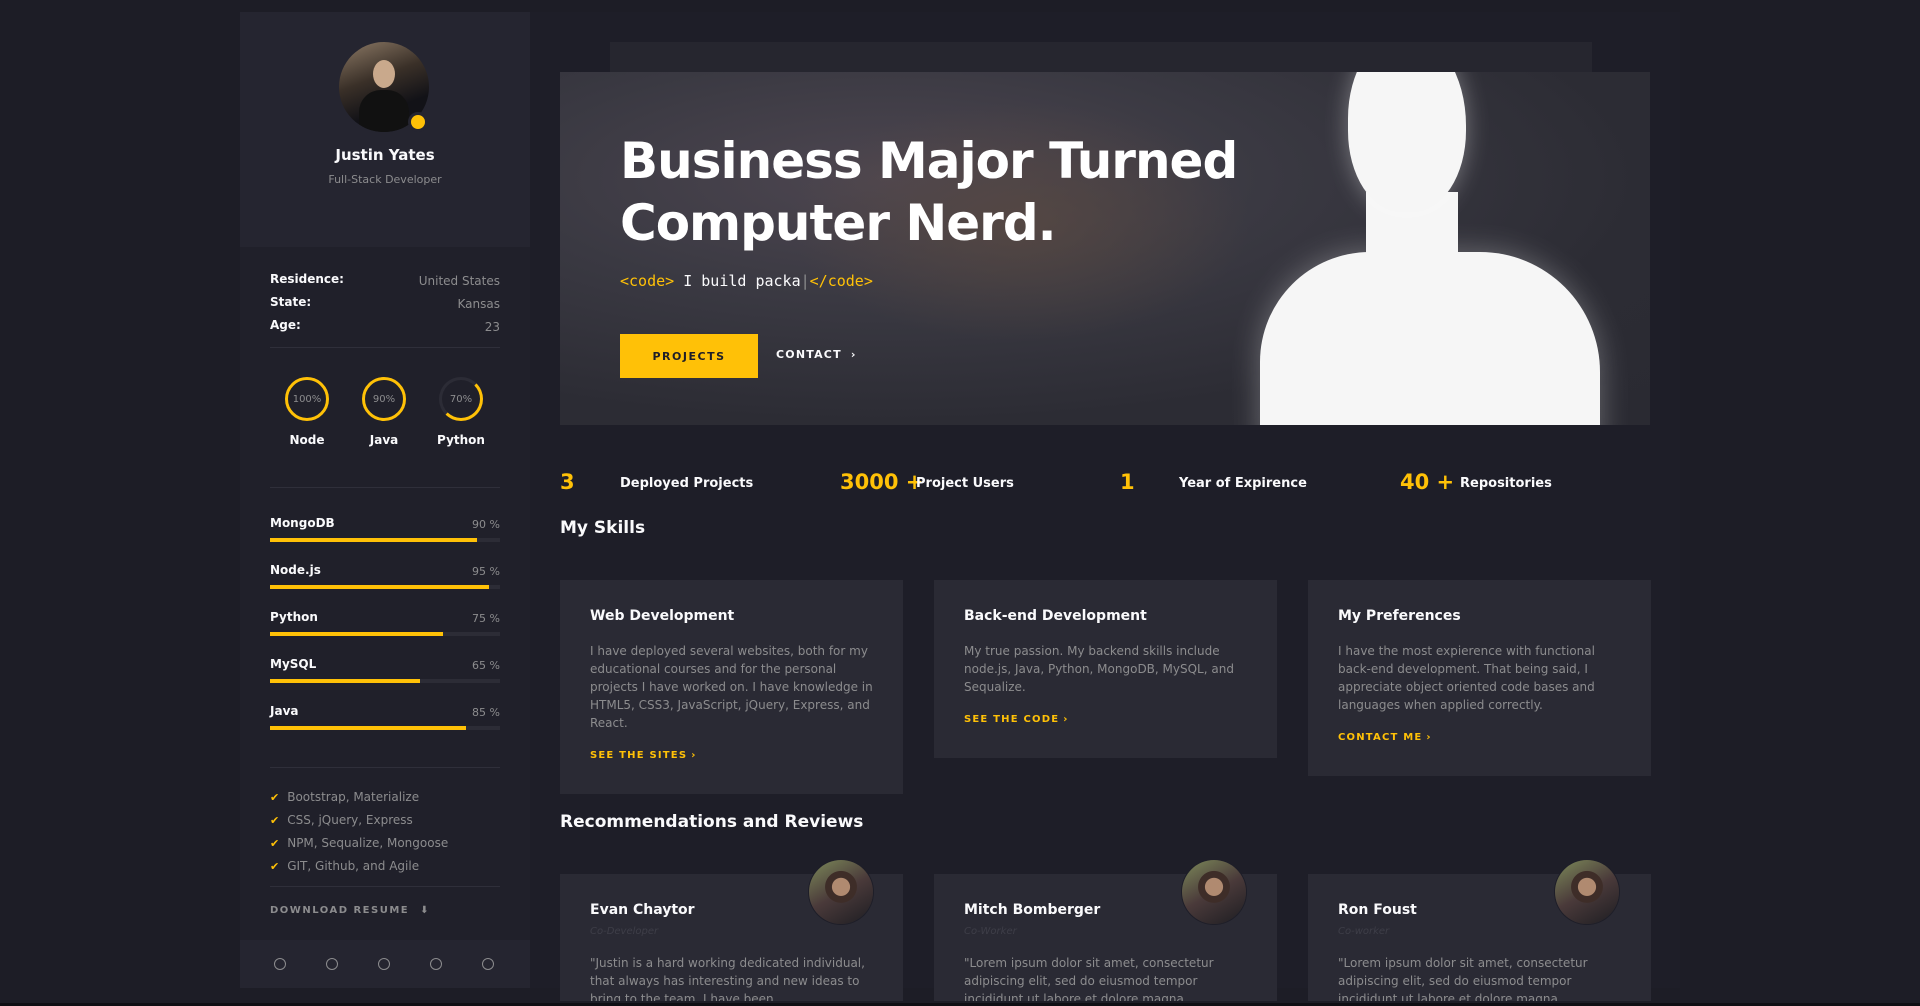  What do you see at coordinates (384, 440) in the screenshot?
I see `circle-label: Java` at bounding box center [384, 440].